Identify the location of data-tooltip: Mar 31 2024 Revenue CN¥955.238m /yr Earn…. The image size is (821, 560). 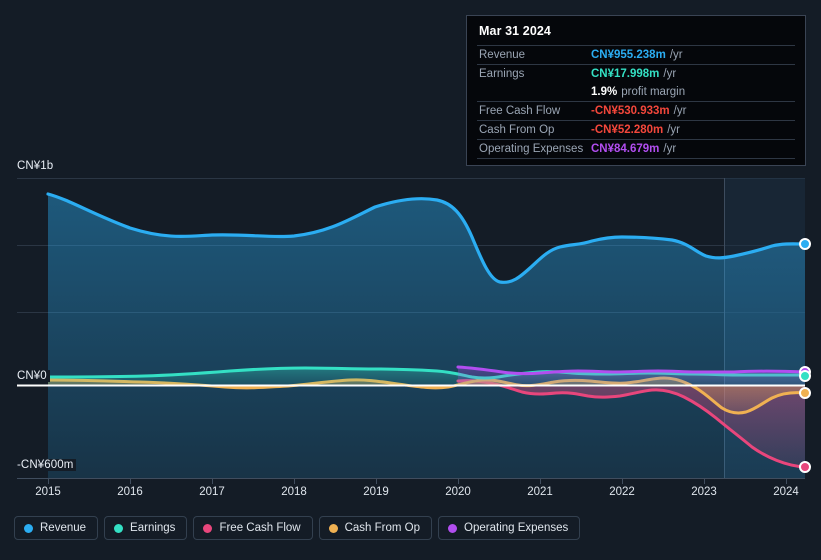
(636, 90).